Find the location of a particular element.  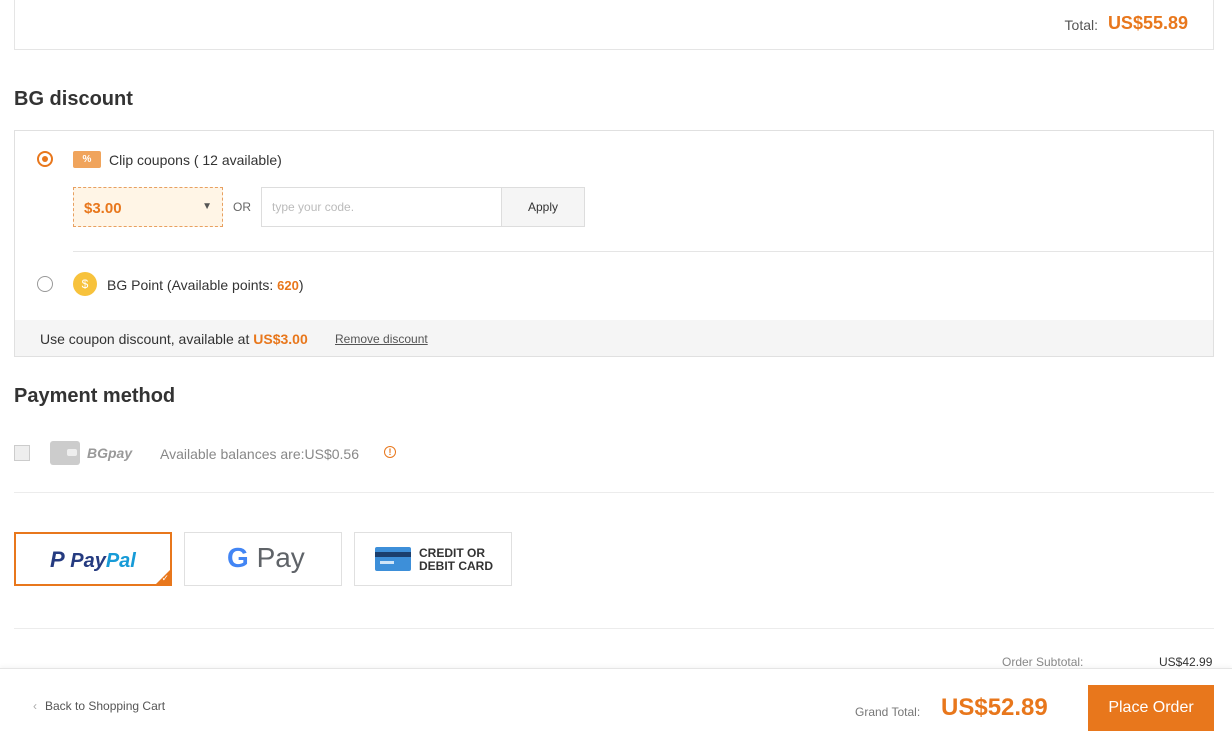

coupon-select-value: $3.00 is located at coordinates (103, 208).